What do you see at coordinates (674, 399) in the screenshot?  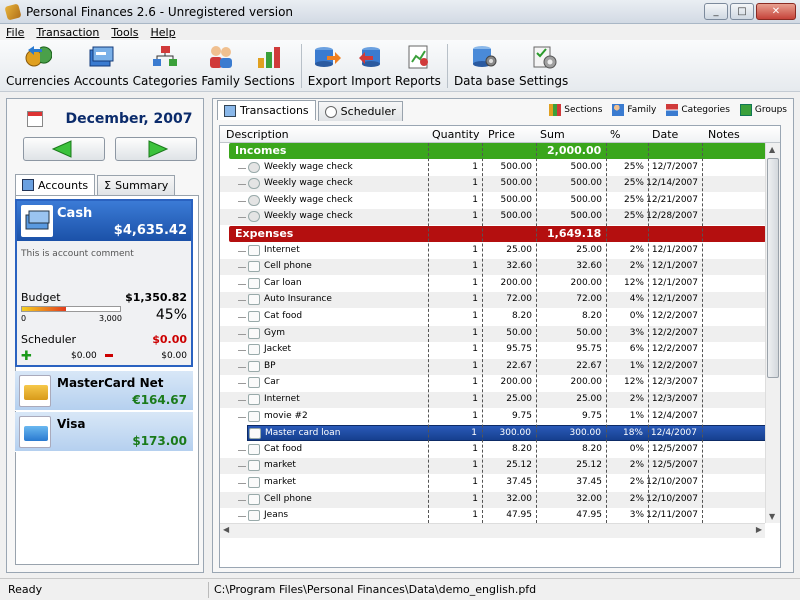 I see `cell-date: 12/3/2007` at bounding box center [674, 399].